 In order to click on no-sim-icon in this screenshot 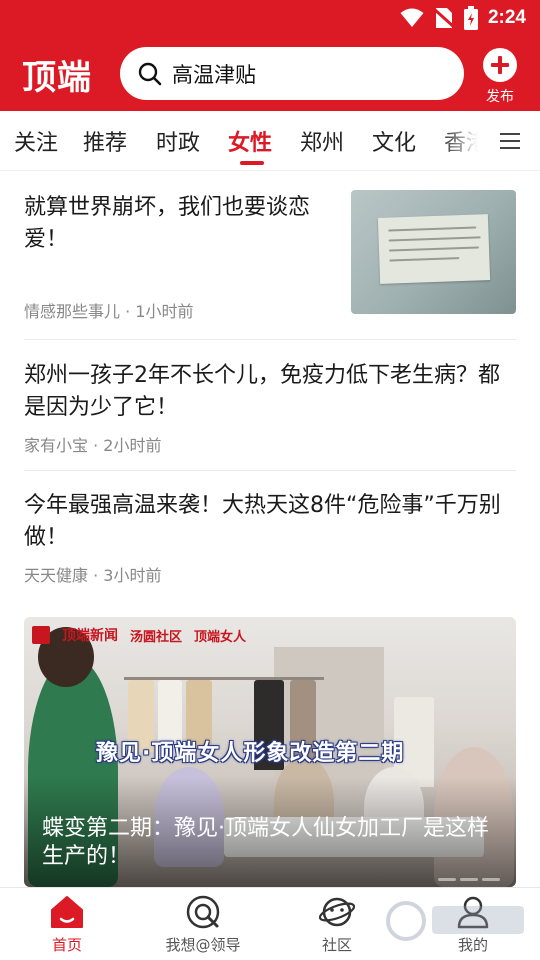, I will do `click(443, 18)`.